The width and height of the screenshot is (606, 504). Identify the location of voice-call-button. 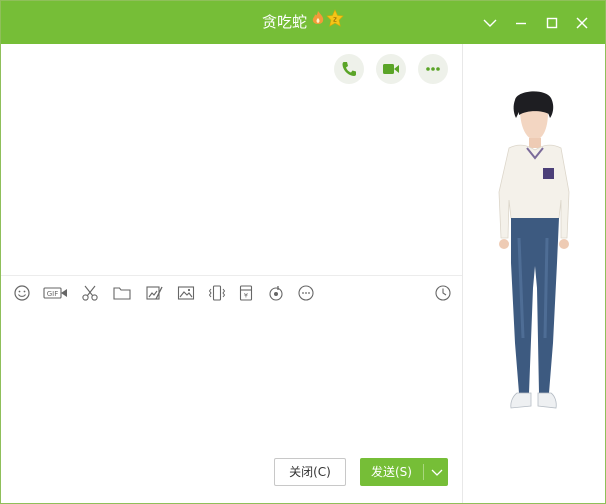
(349, 69).